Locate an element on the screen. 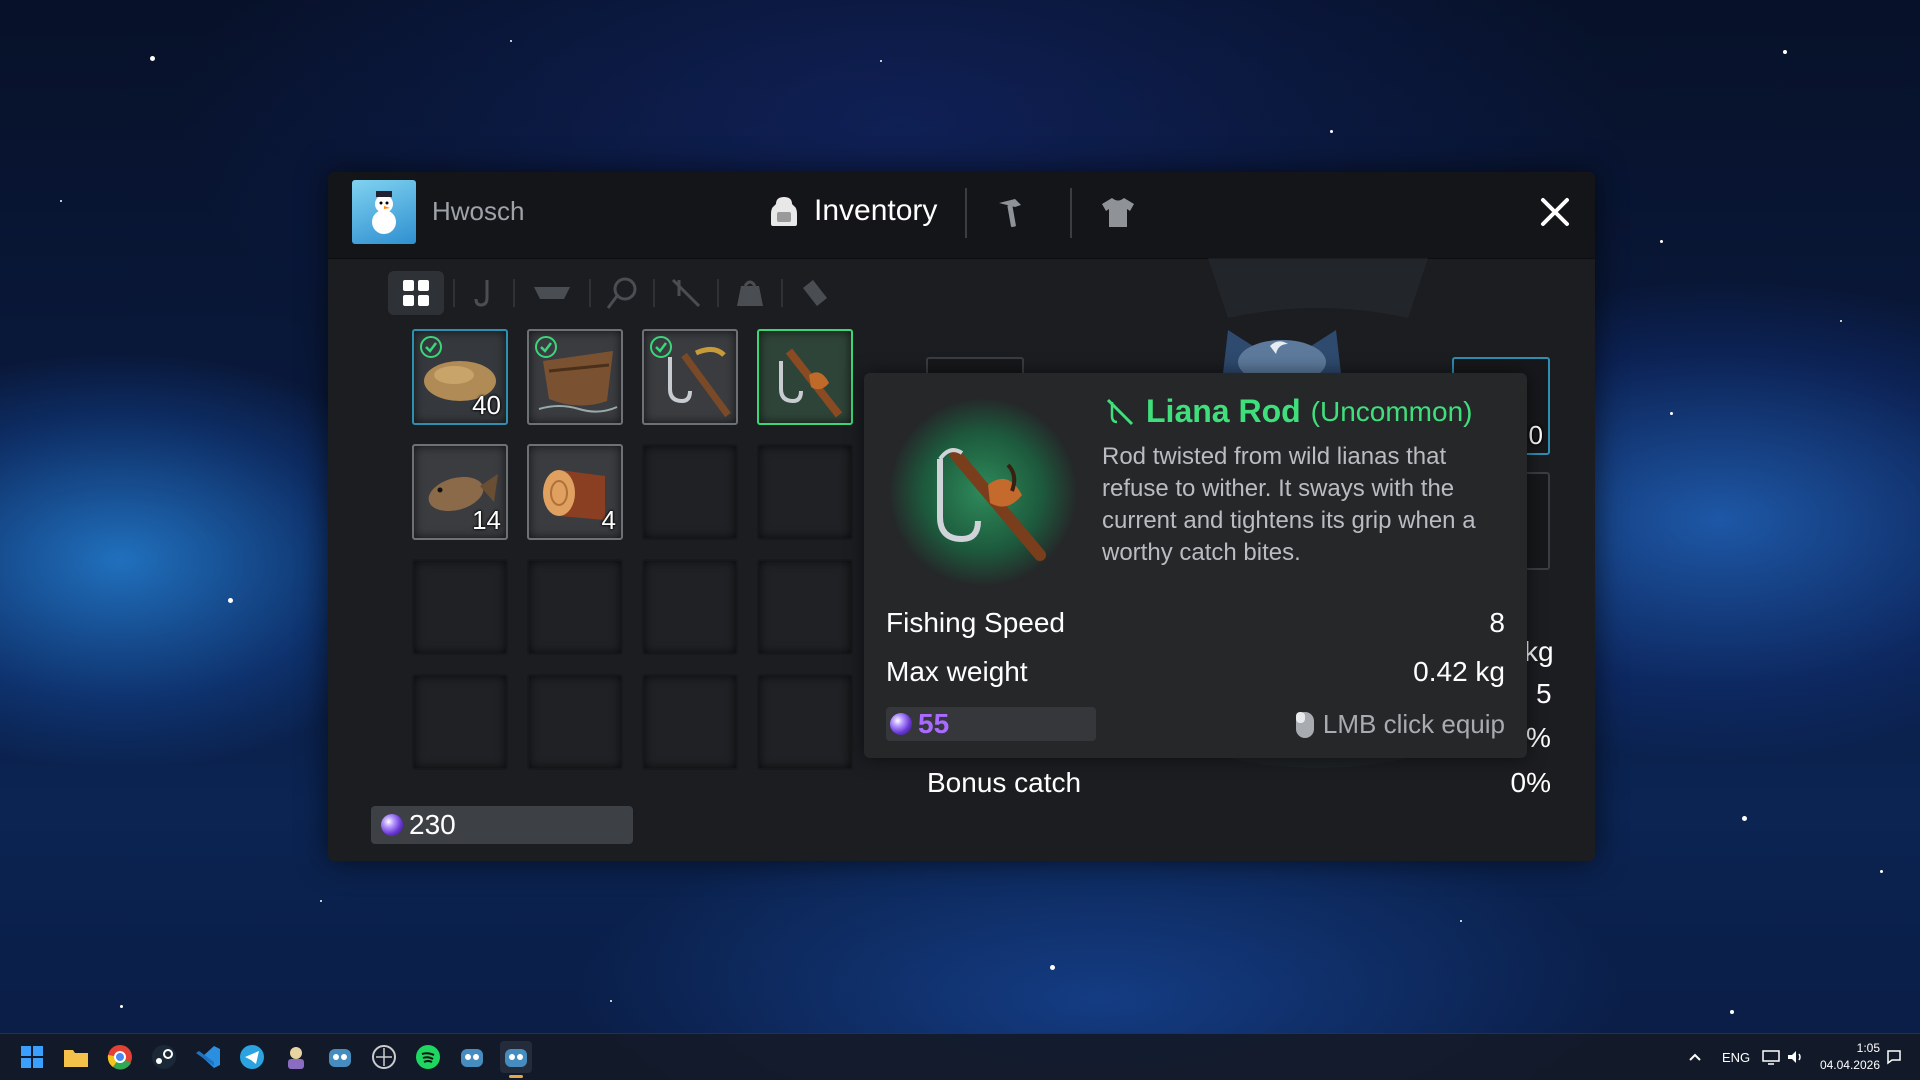  bait-icon is located at coordinates (815, 293).